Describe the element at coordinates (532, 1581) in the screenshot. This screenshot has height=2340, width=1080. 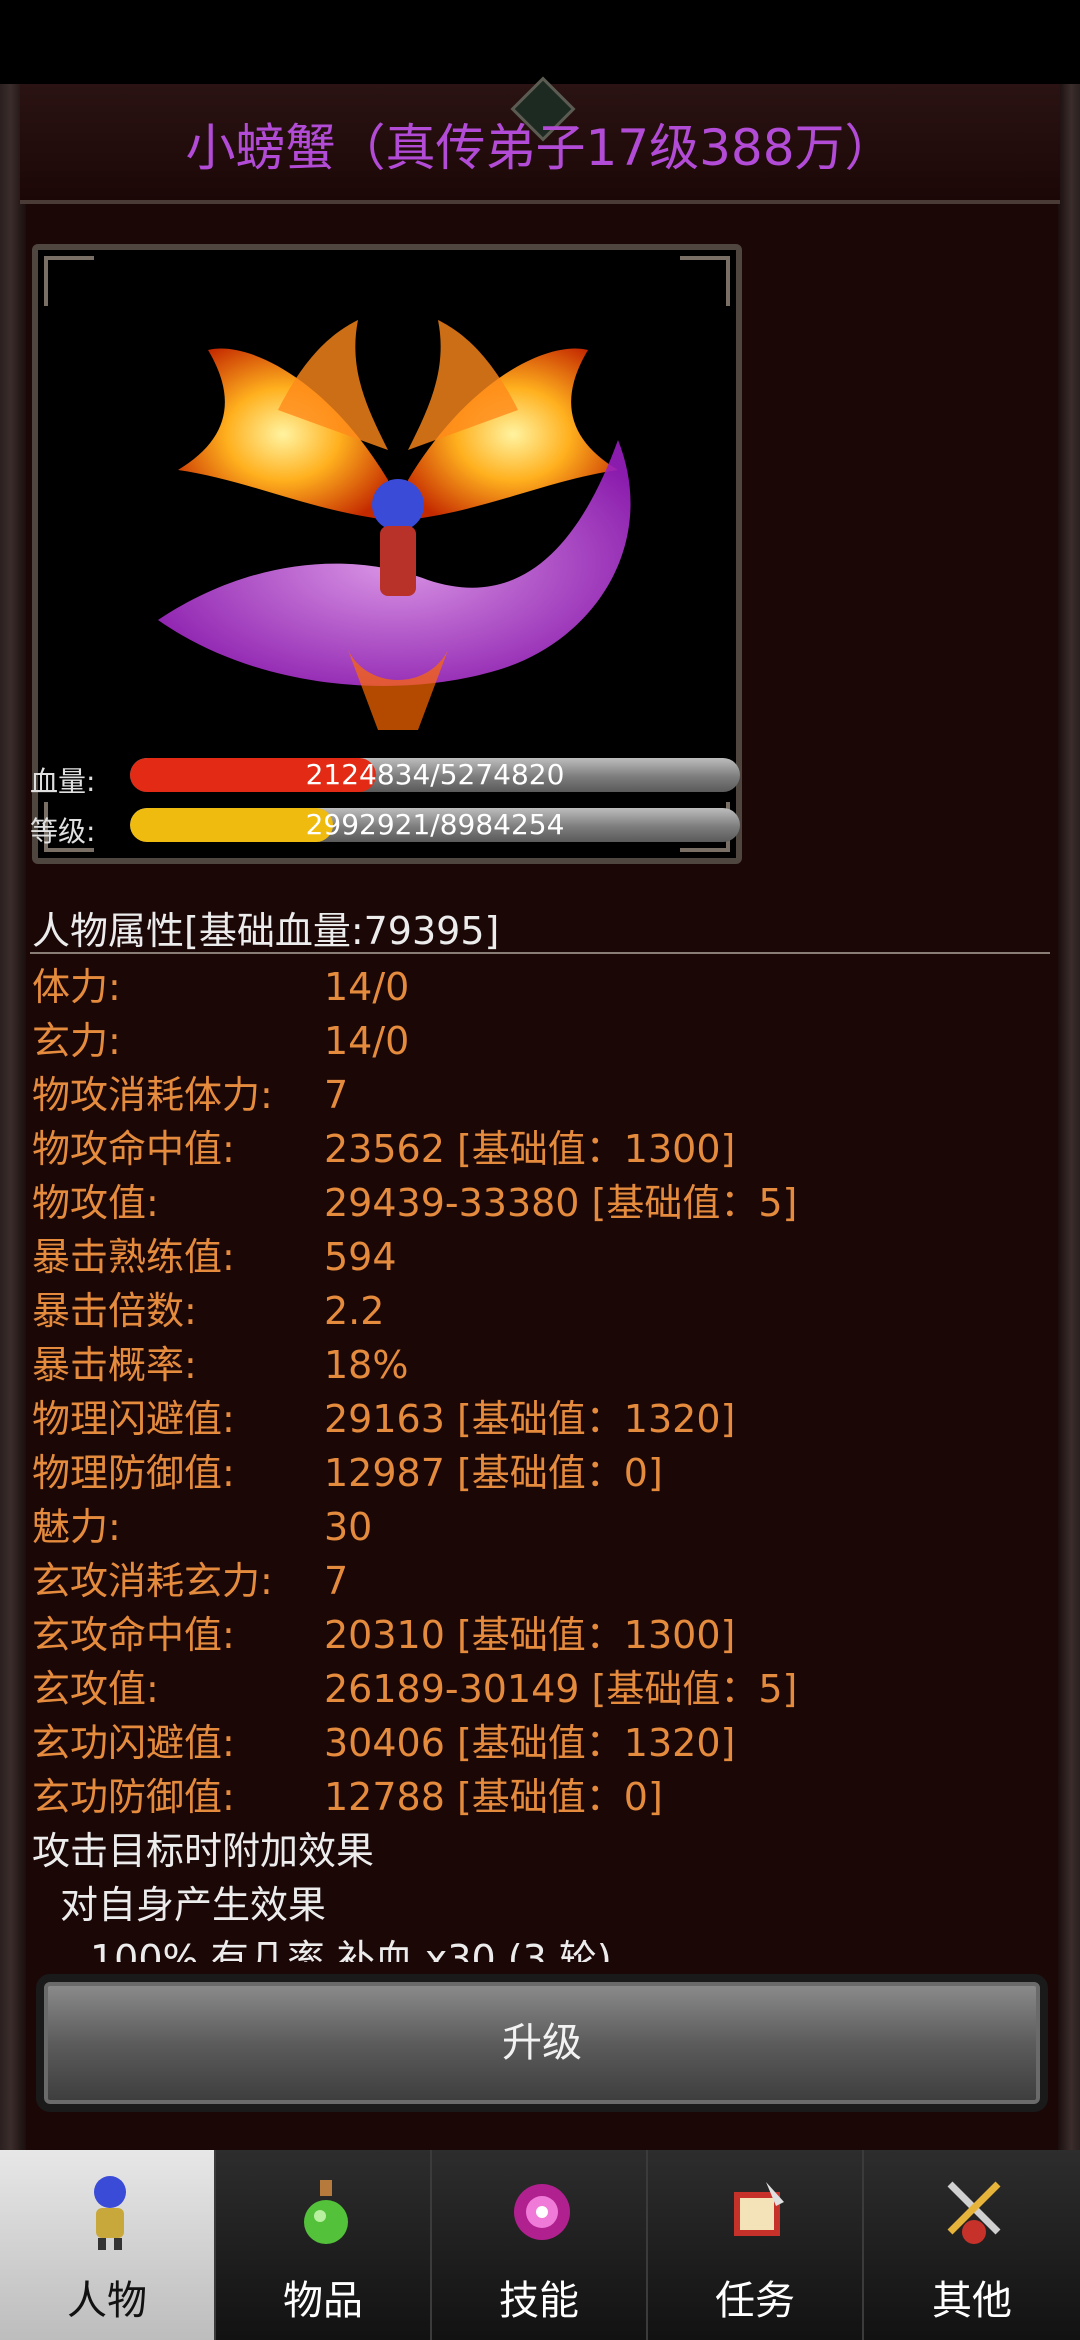
I see `attribute-row: 玄攻消耗玄力: 7` at that location.